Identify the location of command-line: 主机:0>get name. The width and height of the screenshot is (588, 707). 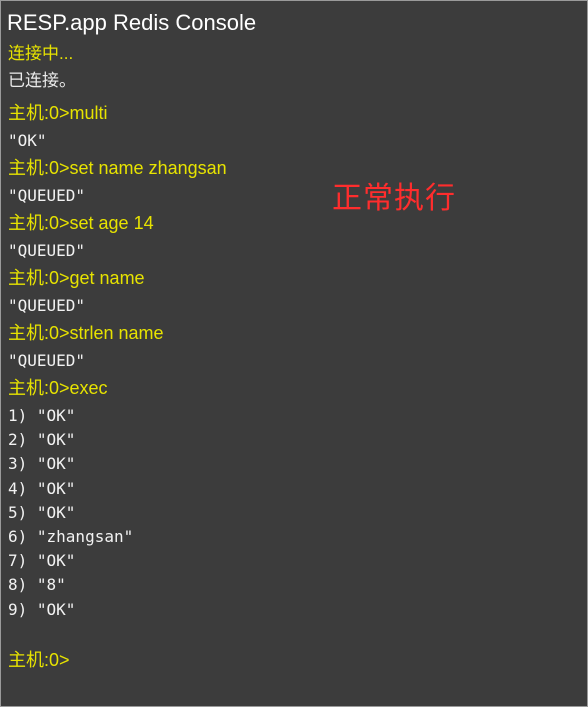
(76, 278).